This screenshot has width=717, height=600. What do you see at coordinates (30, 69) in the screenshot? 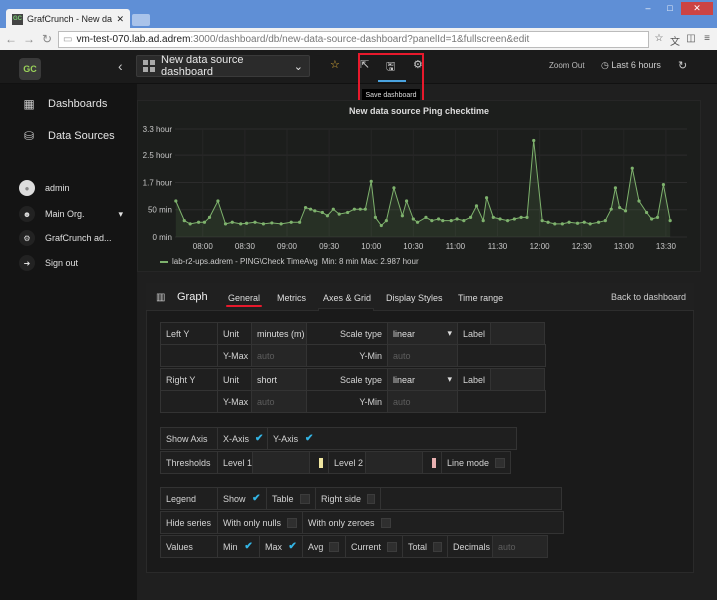
I see `app-logo: GC` at bounding box center [30, 69].